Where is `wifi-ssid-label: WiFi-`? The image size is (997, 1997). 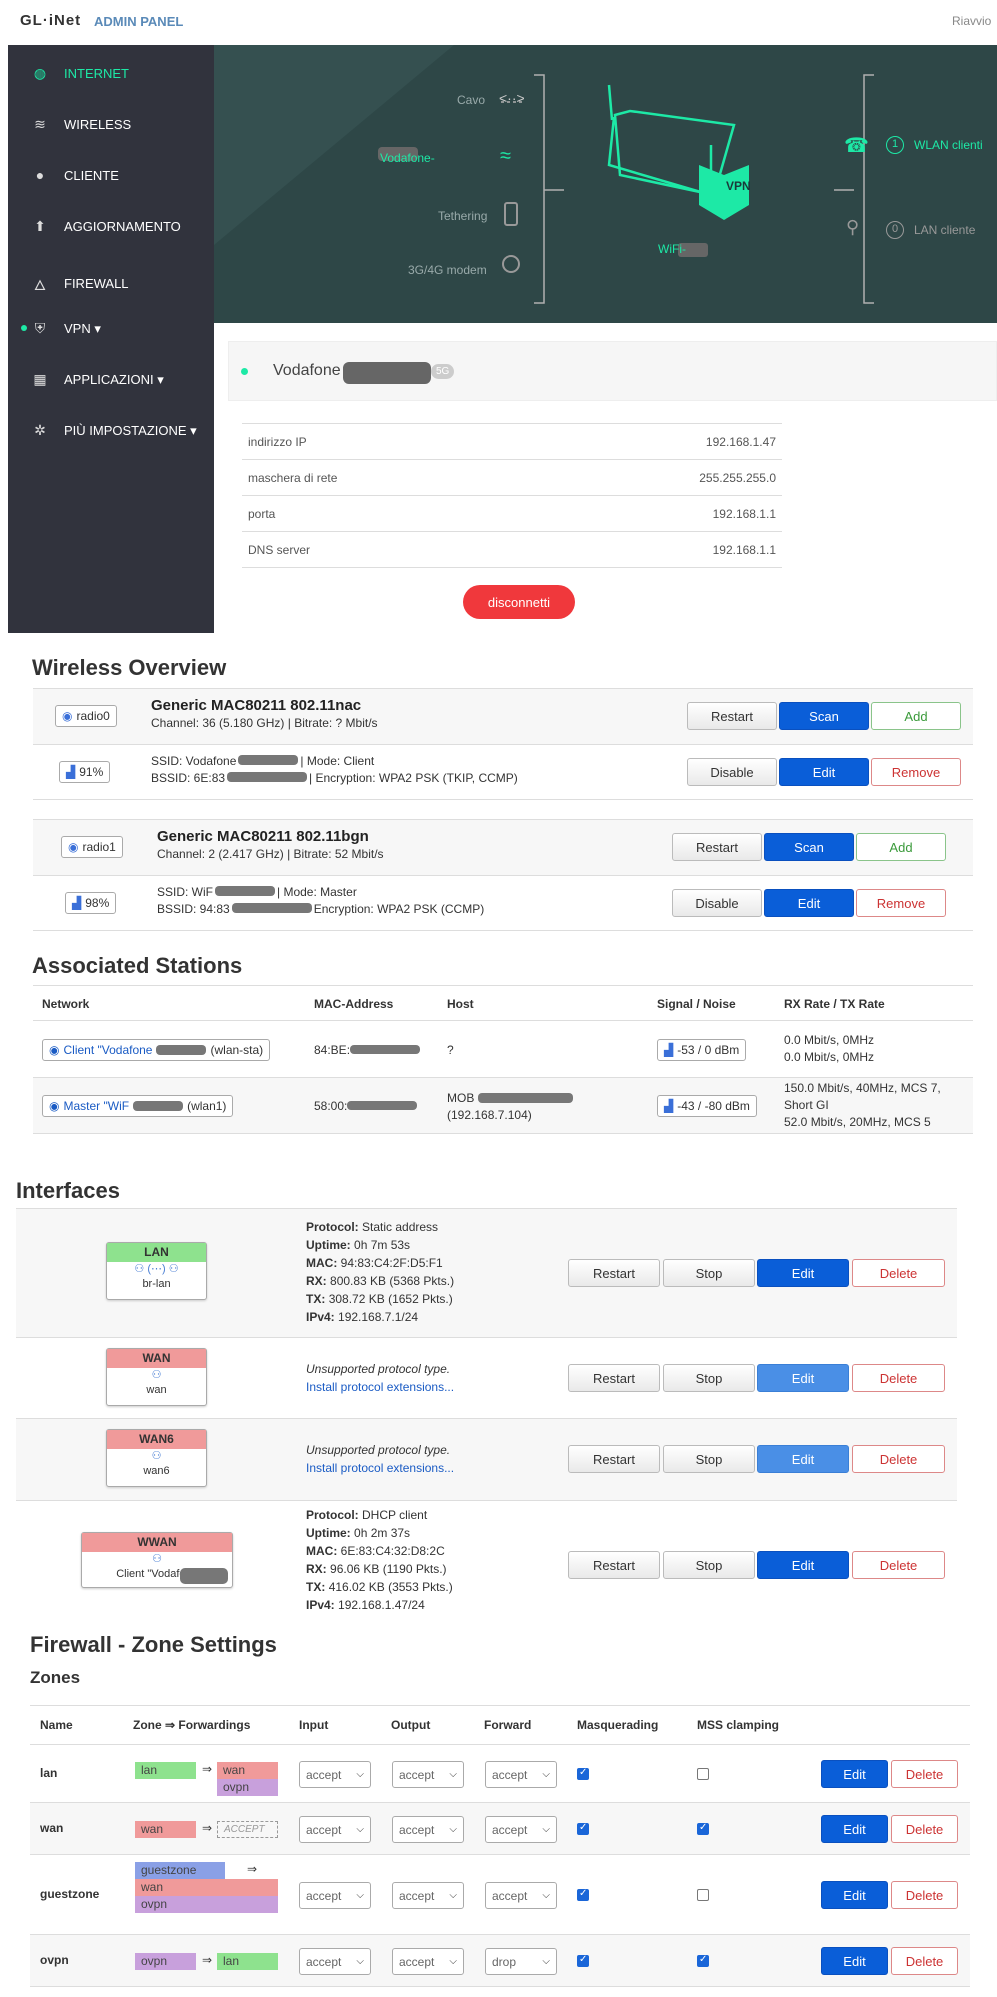 wifi-ssid-label: WiFi- is located at coordinates (672, 249).